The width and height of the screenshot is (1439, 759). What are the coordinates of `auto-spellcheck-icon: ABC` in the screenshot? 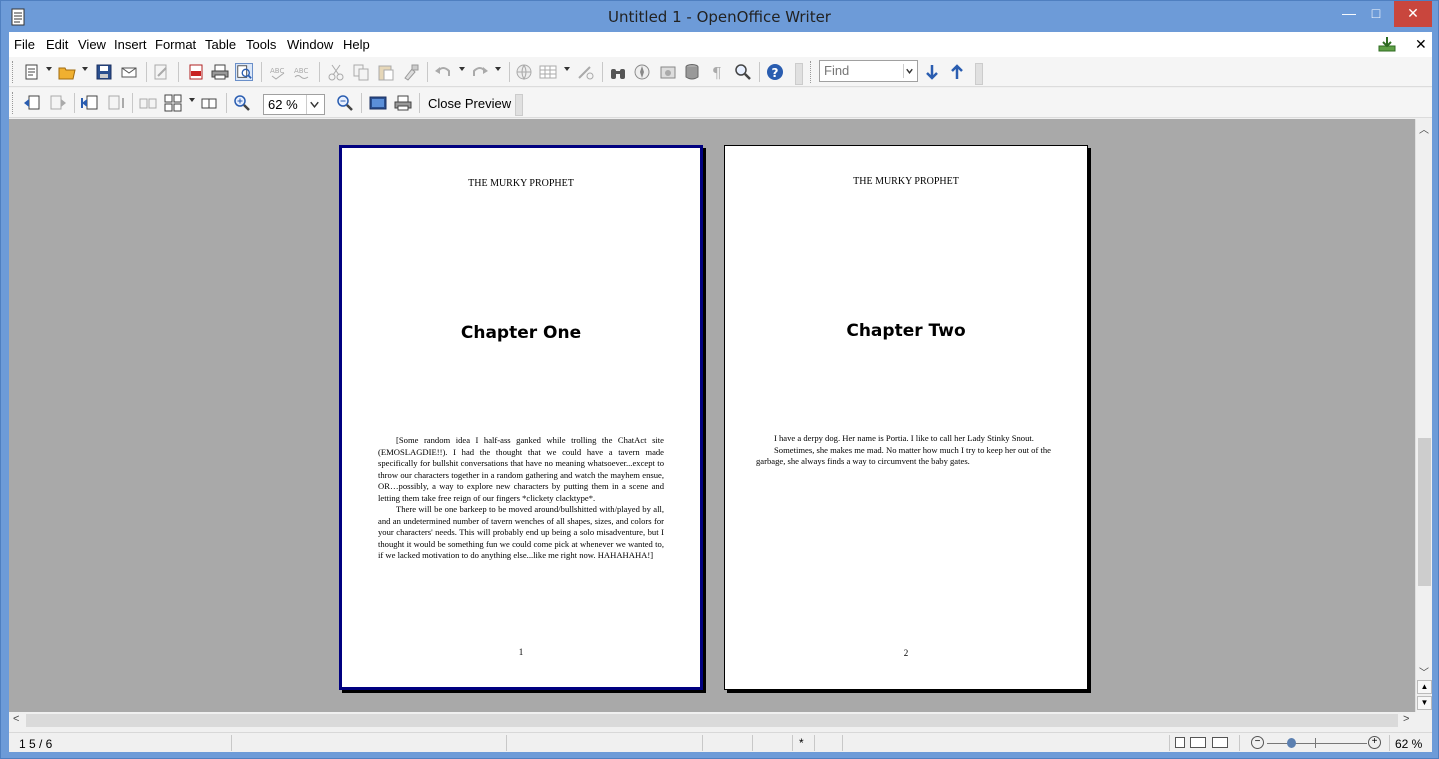 It's located at (302, 72).